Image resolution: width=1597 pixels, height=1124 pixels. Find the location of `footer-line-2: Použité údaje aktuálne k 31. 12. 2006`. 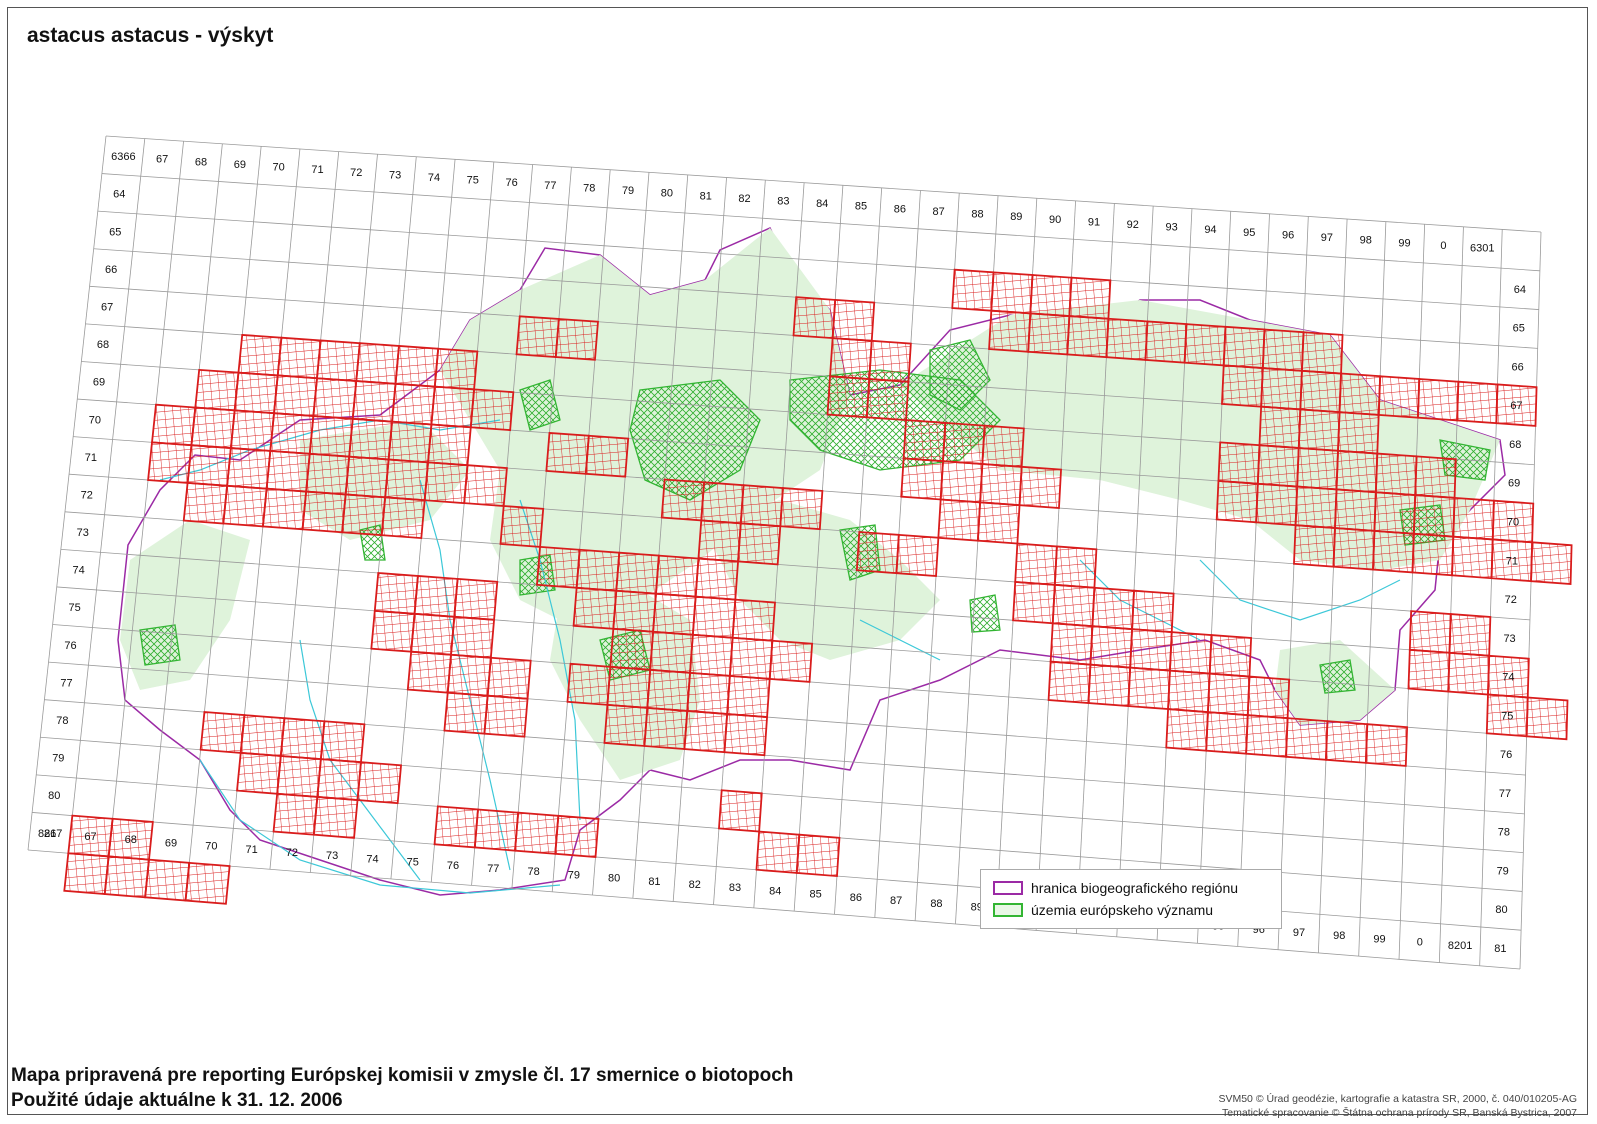

footer-line-2: Použité údaje aktuálne k 31. 12. 2006 is located at coordinates (177, 1100).